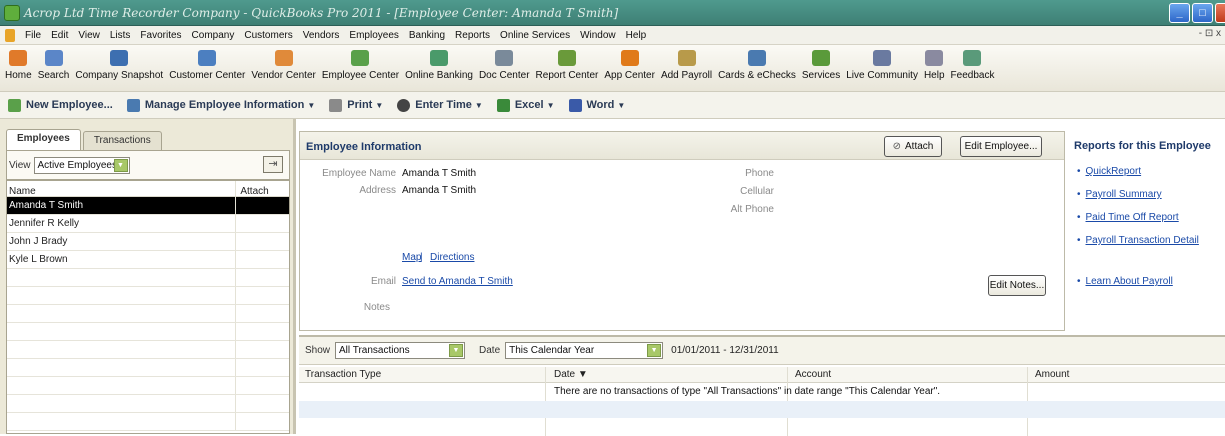  I want to click on home-icon, so click(18, 58).